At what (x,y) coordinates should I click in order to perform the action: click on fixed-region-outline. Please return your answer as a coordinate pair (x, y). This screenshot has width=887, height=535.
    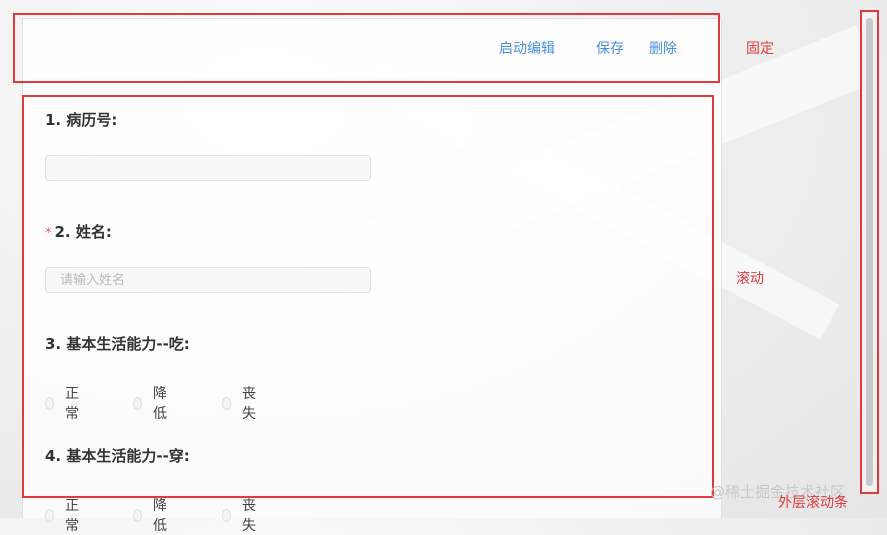
    Looking at the image, I should click on (366, 48).